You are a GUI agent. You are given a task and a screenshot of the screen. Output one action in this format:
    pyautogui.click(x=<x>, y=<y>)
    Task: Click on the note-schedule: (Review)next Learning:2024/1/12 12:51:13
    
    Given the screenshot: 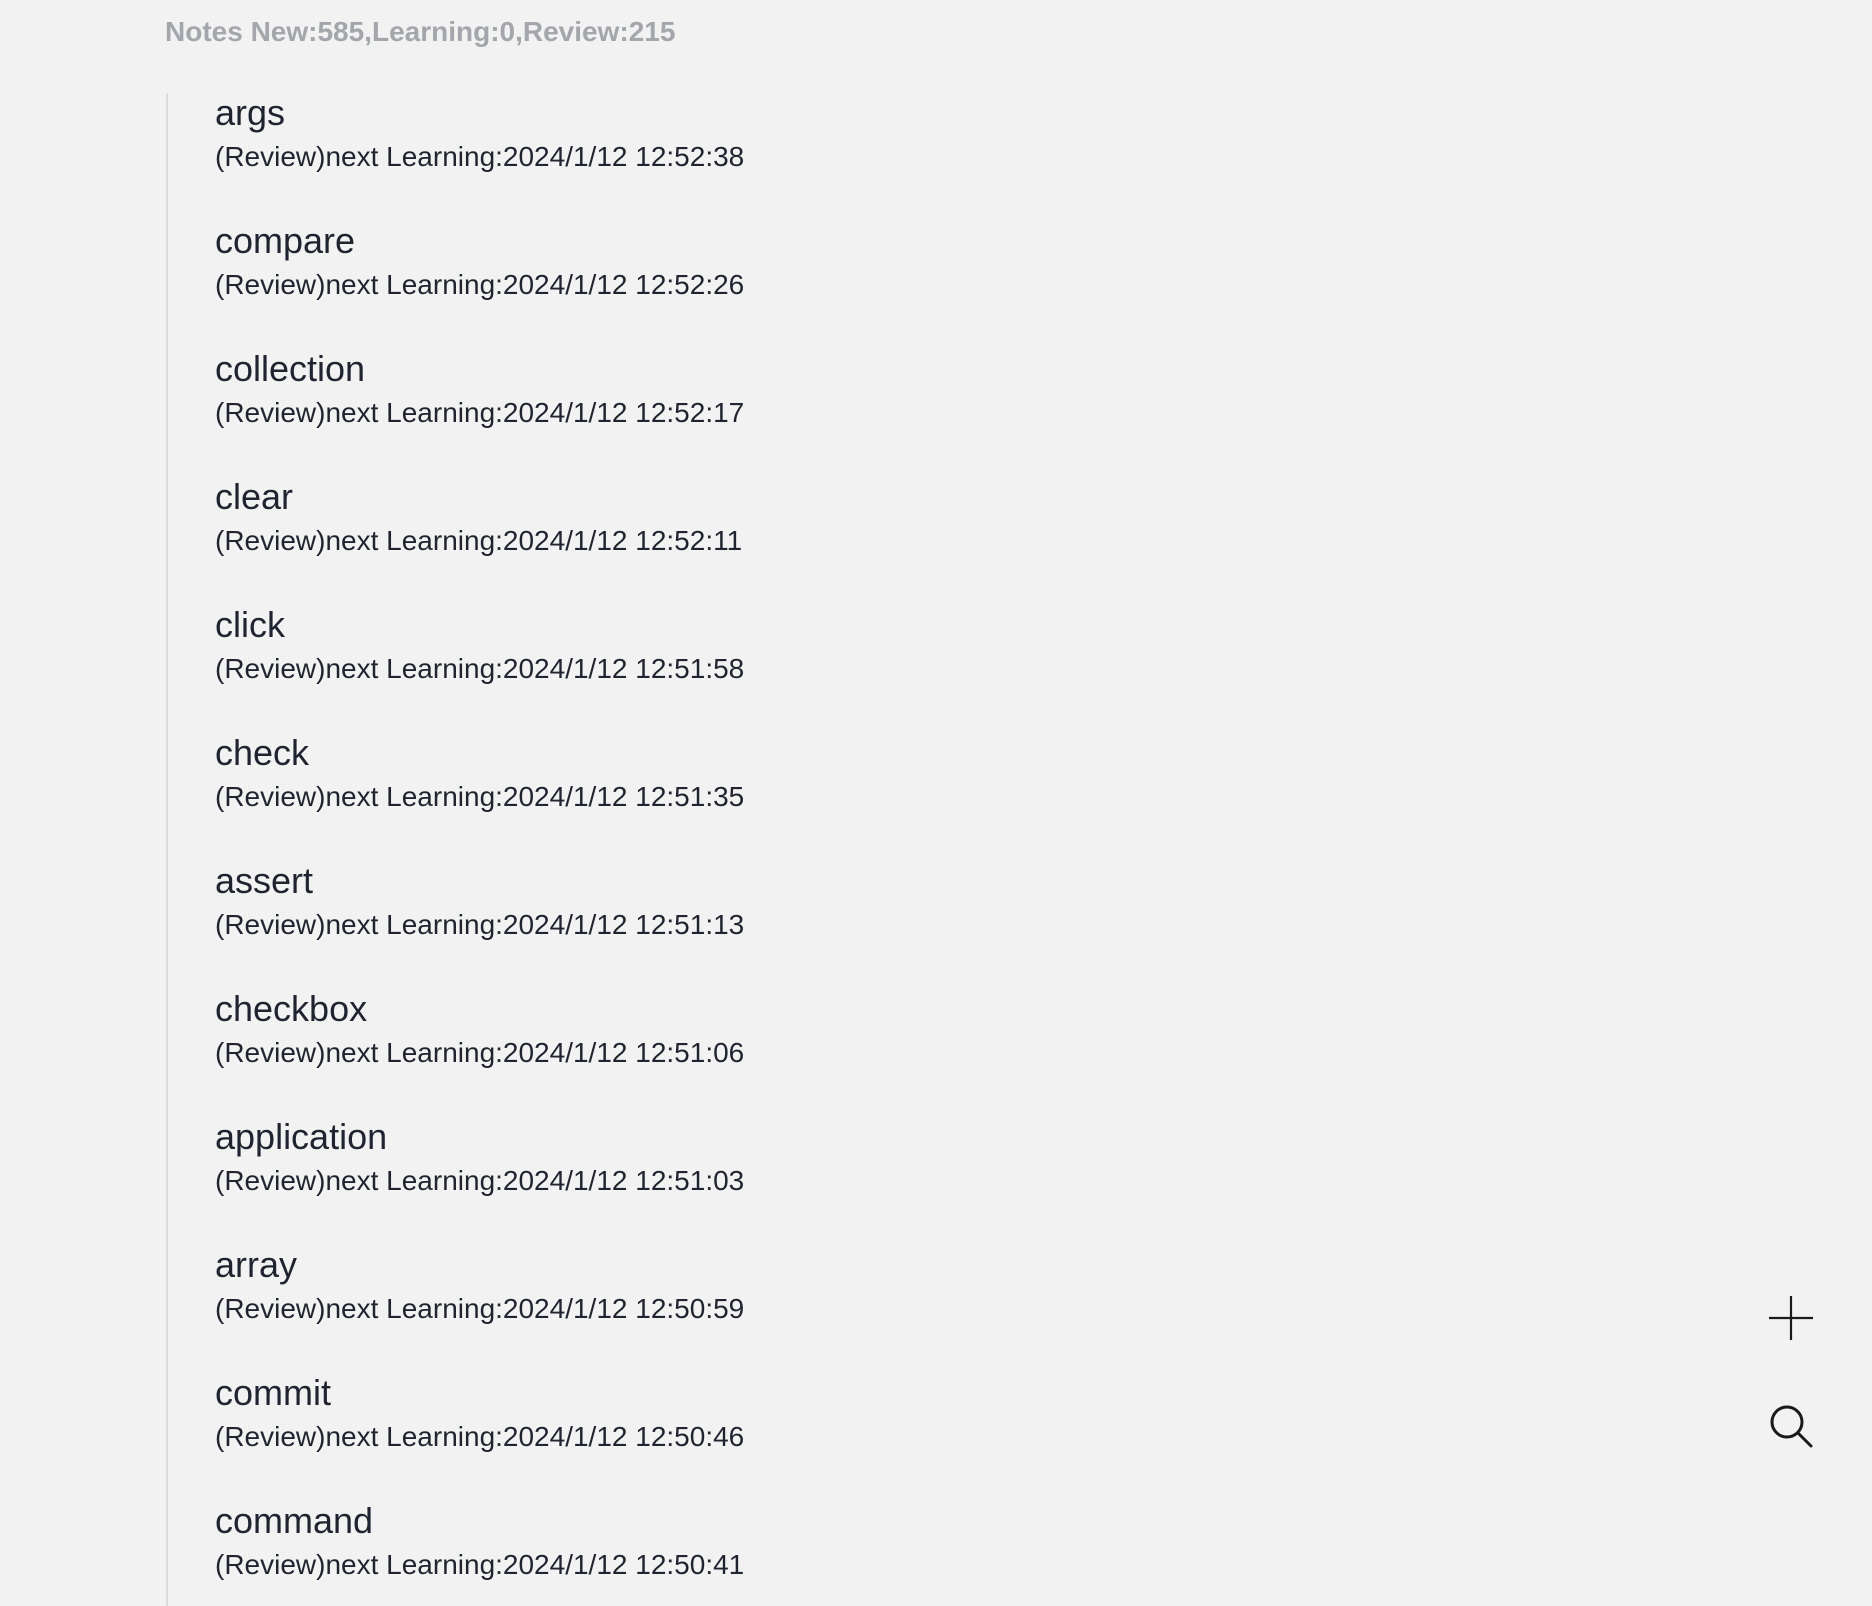 What is the action you would take?
    pyautogui.click(x=480, y=924)
    